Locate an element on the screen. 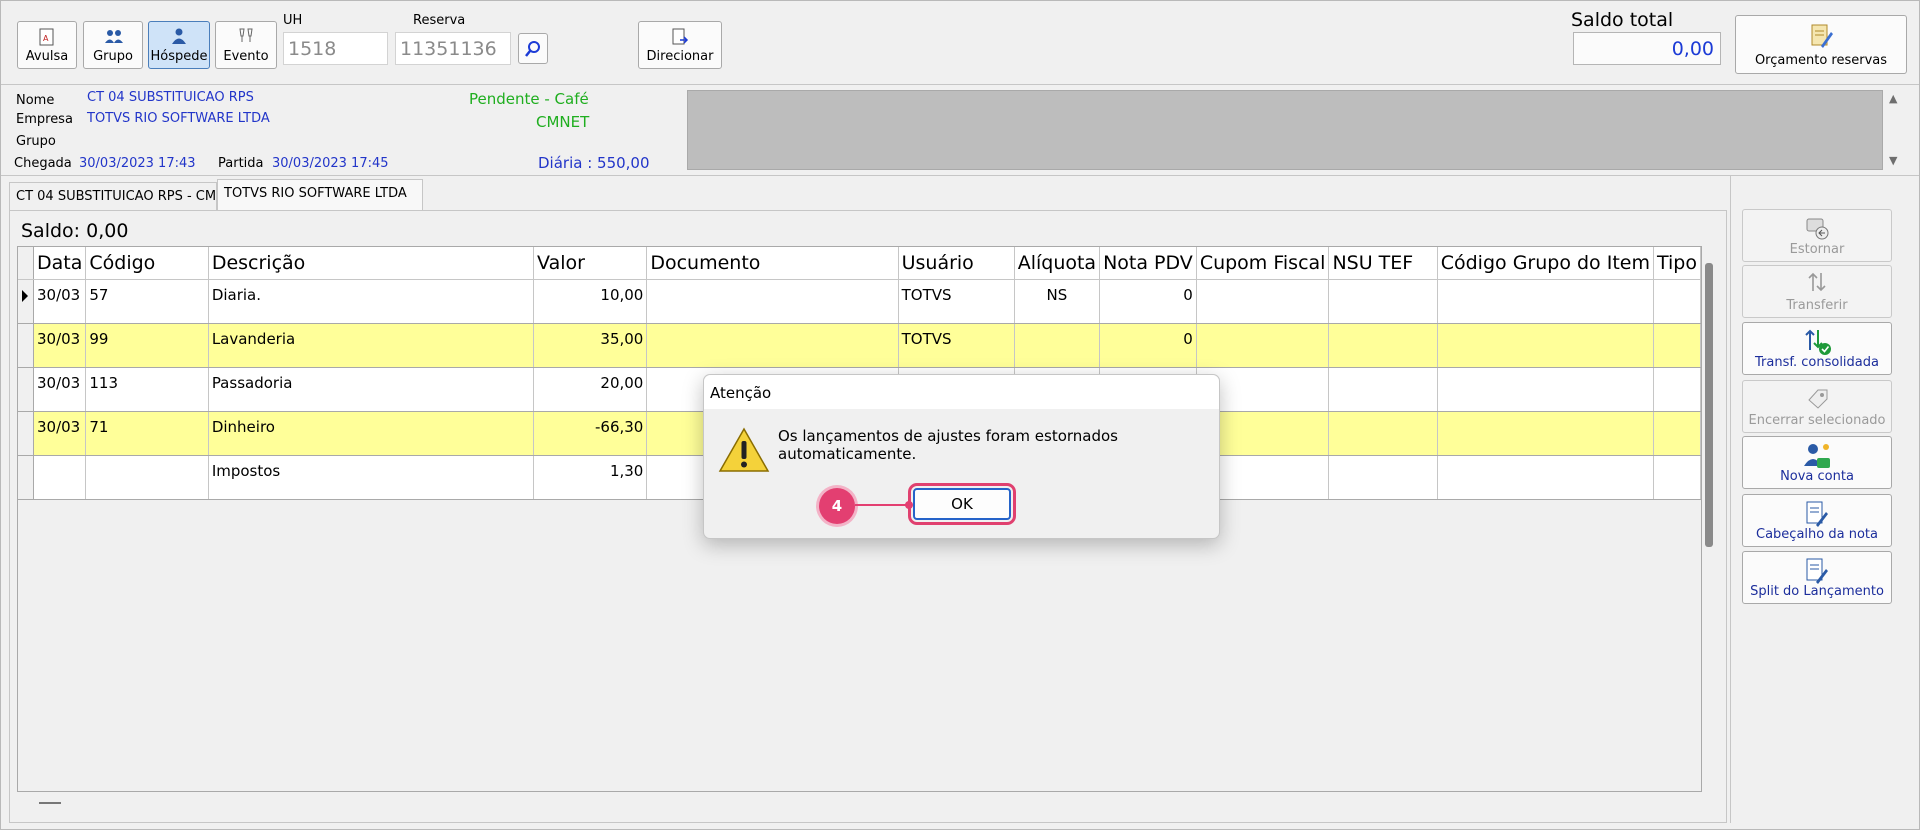 This screenshot has width=1920, height=830. reserva-input: 11351136 is located at coordinates (453, 48).